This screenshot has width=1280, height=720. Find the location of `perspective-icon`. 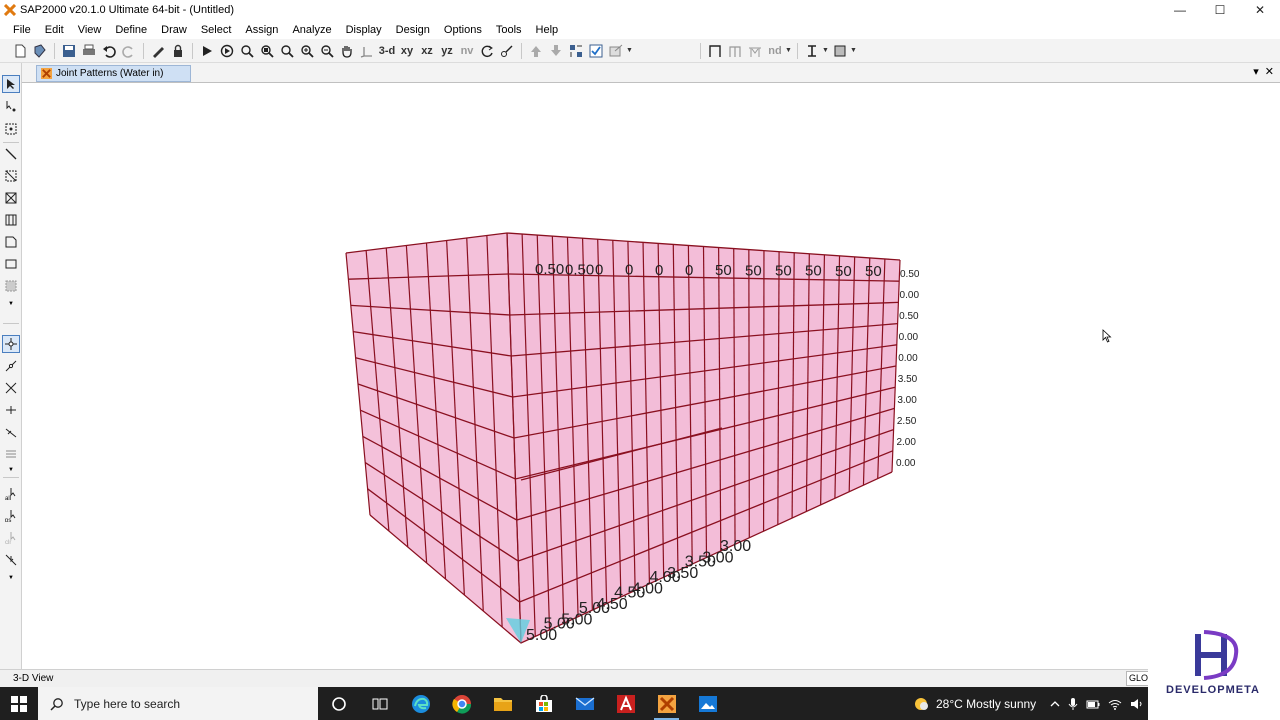

perspective-icon is located at coordinates (507, 51).